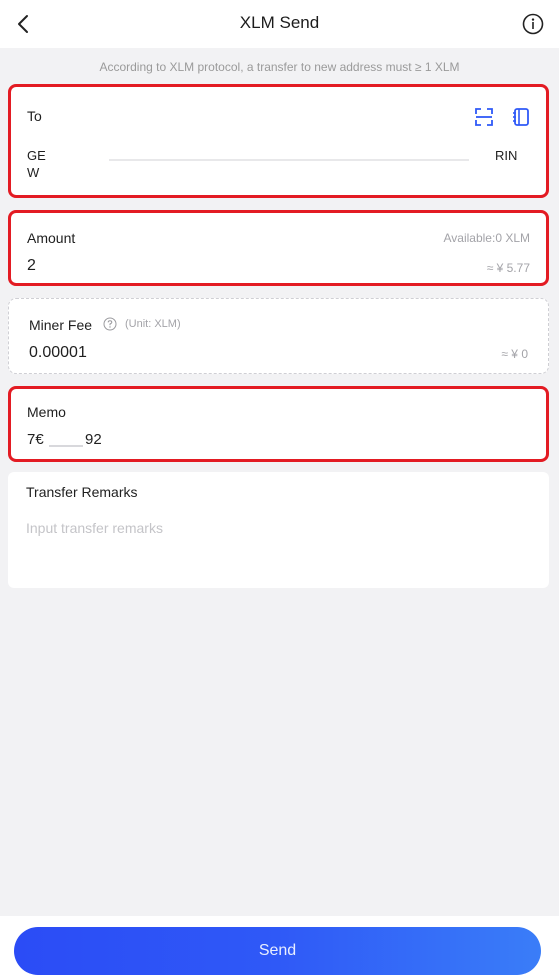 The height and width of the screenshot is (980, 559). What do you see at coordinates (51, 238) in the screenshot?
I see `amount-label: Amount` at bounding box center [51, 238].